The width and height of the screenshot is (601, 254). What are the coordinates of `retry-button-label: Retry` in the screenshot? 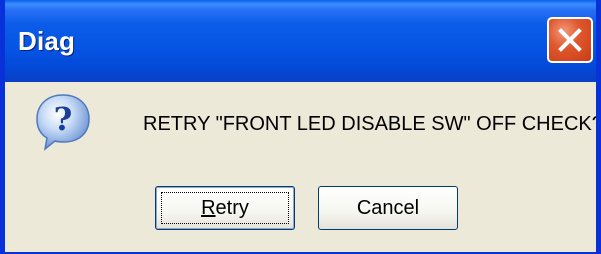 It's located at (225, 208).